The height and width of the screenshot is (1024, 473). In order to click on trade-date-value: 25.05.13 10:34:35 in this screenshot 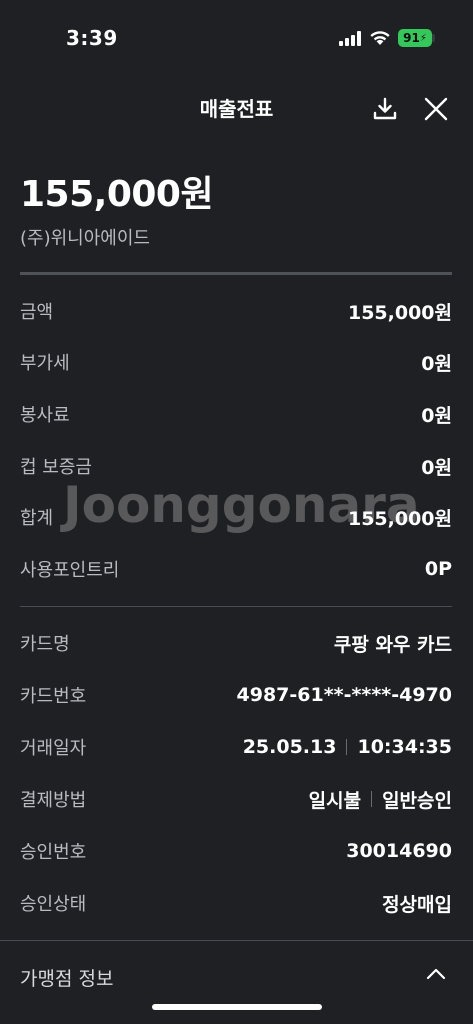, I will do `click(347, 747)`.